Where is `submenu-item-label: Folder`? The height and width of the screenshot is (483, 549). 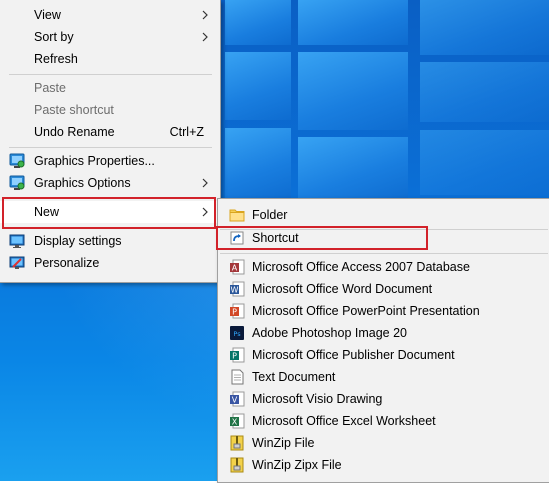
submenu-item-label: Folder is located at coordinates (270, 215).